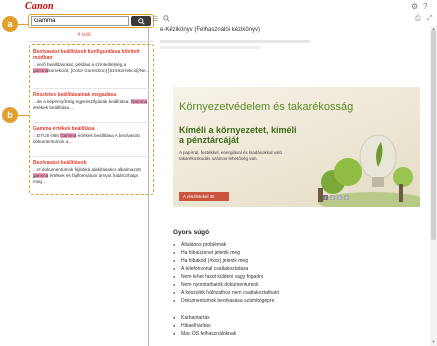 This screenshot has width=437, height=346. What do you see at coordinates (430, 19) in the screenshot?
I see `expand-icon: ⤢` at bounding box center [430, 19].